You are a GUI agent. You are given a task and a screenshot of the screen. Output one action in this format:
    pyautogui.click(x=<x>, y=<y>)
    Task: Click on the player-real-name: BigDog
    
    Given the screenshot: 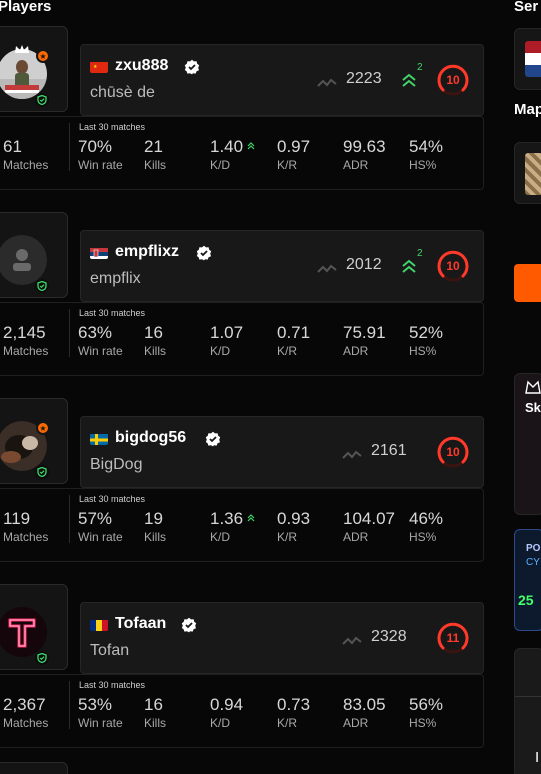 What is the action you would take?
    pyautogui.click(x=116, y=464)
    